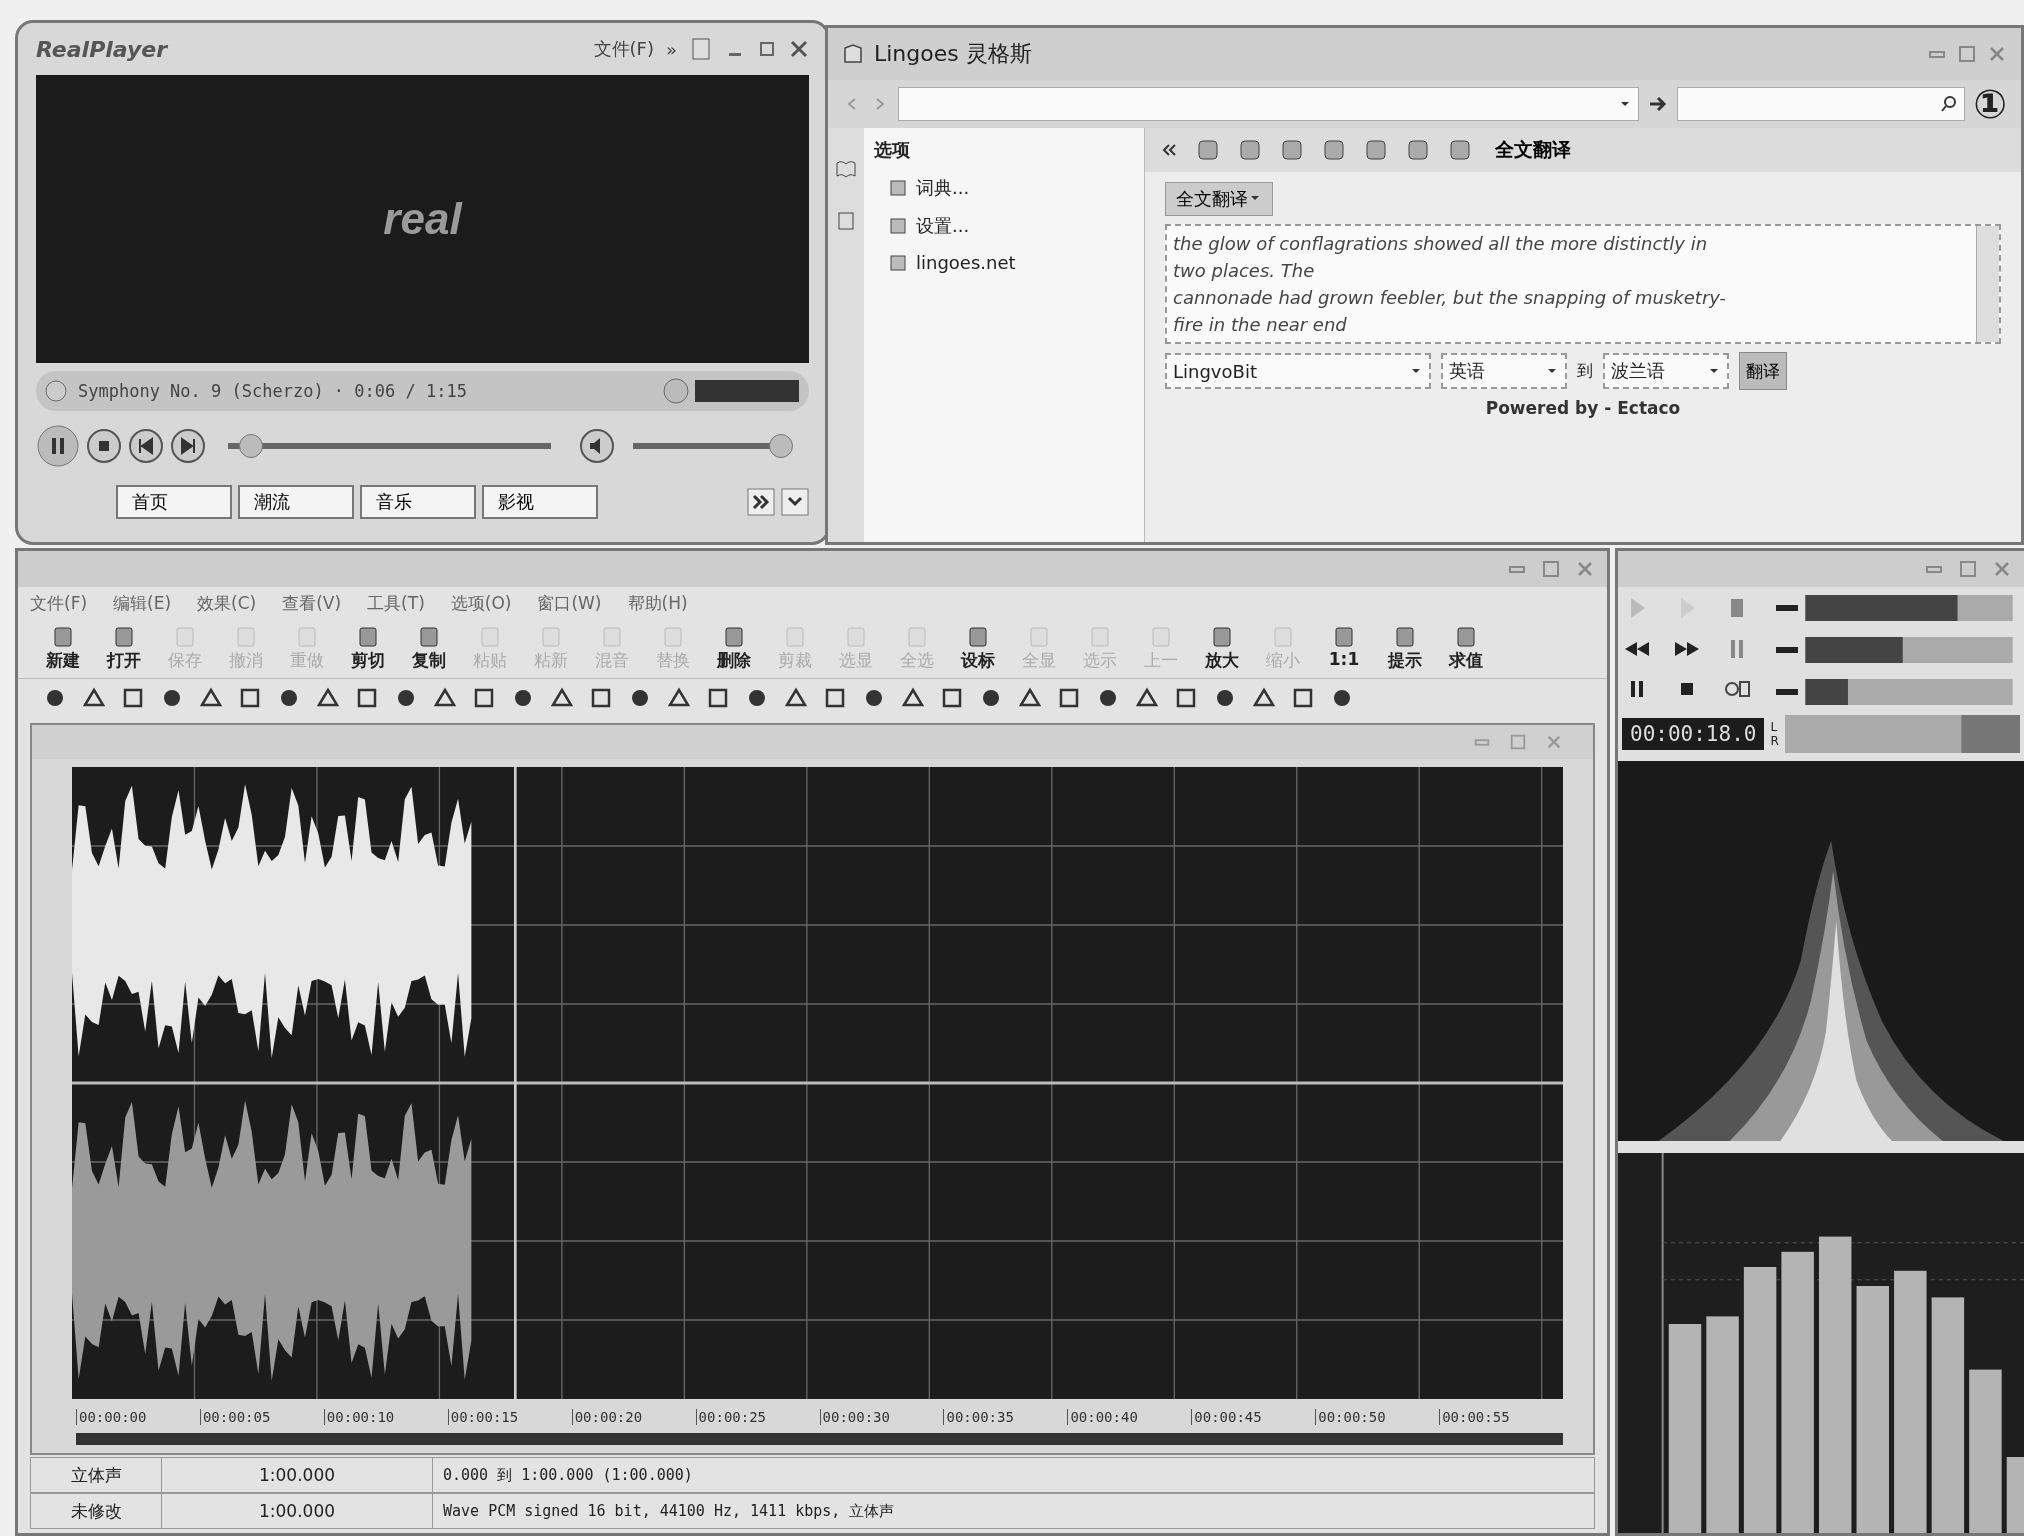 This screenshot has width=2024, height=1536. I want to click on window-title: Lingoes 灵格斯, so click(953, 54).